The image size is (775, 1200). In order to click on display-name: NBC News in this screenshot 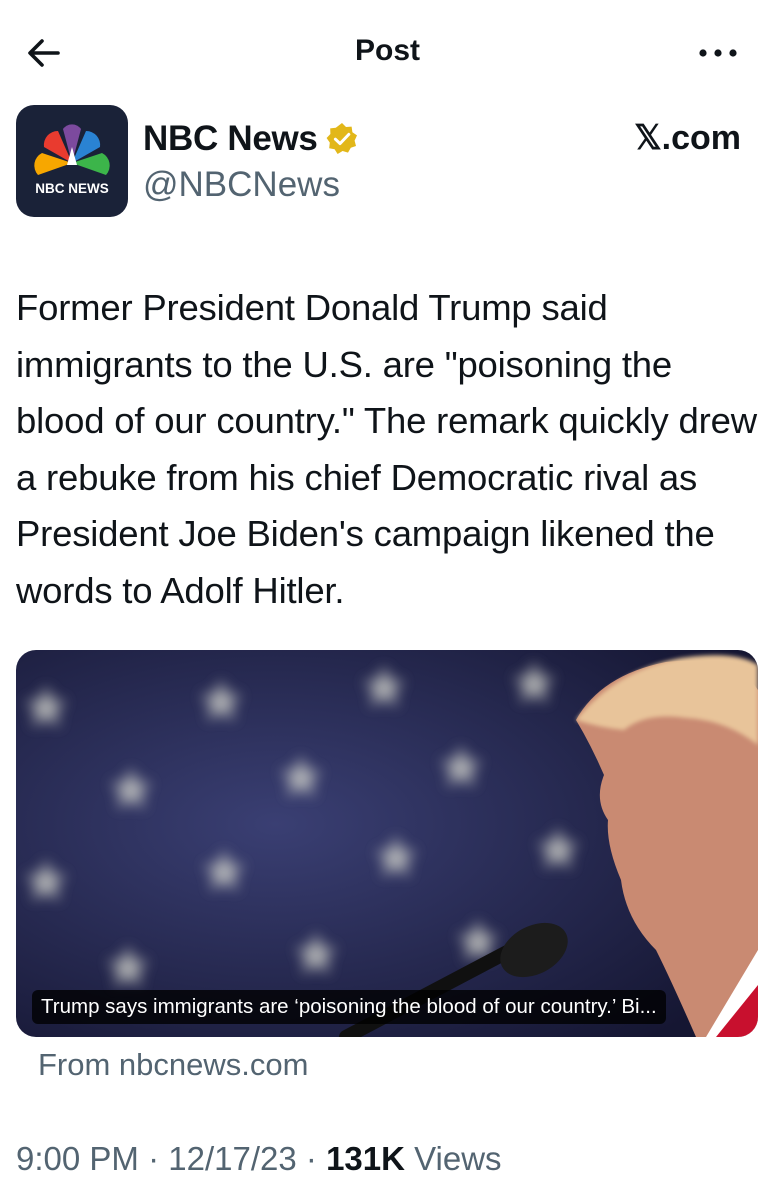, I will do `click(230, 139)`.